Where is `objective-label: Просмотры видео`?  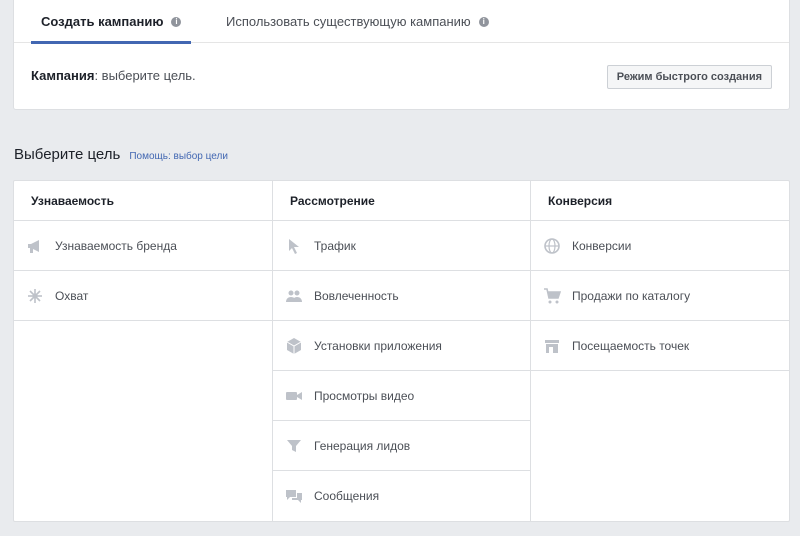 objective-label: Просмотры видео is located at coordinates (364, 395).